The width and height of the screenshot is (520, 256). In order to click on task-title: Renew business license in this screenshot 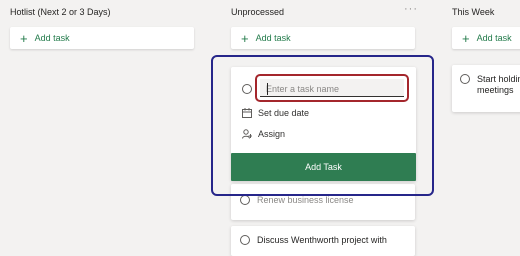, I will do `click(305, 200)`.